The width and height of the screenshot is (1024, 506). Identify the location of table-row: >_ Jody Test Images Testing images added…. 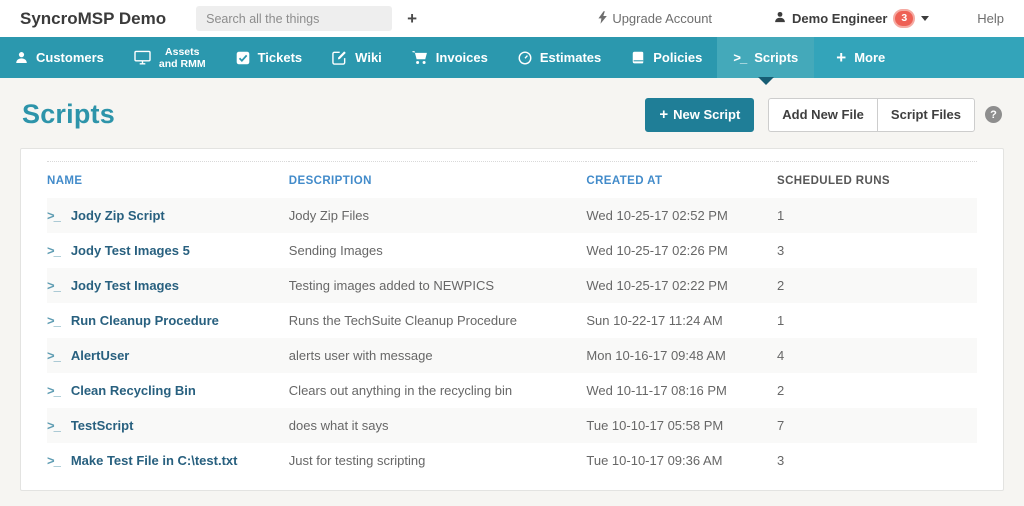
(512, 285).